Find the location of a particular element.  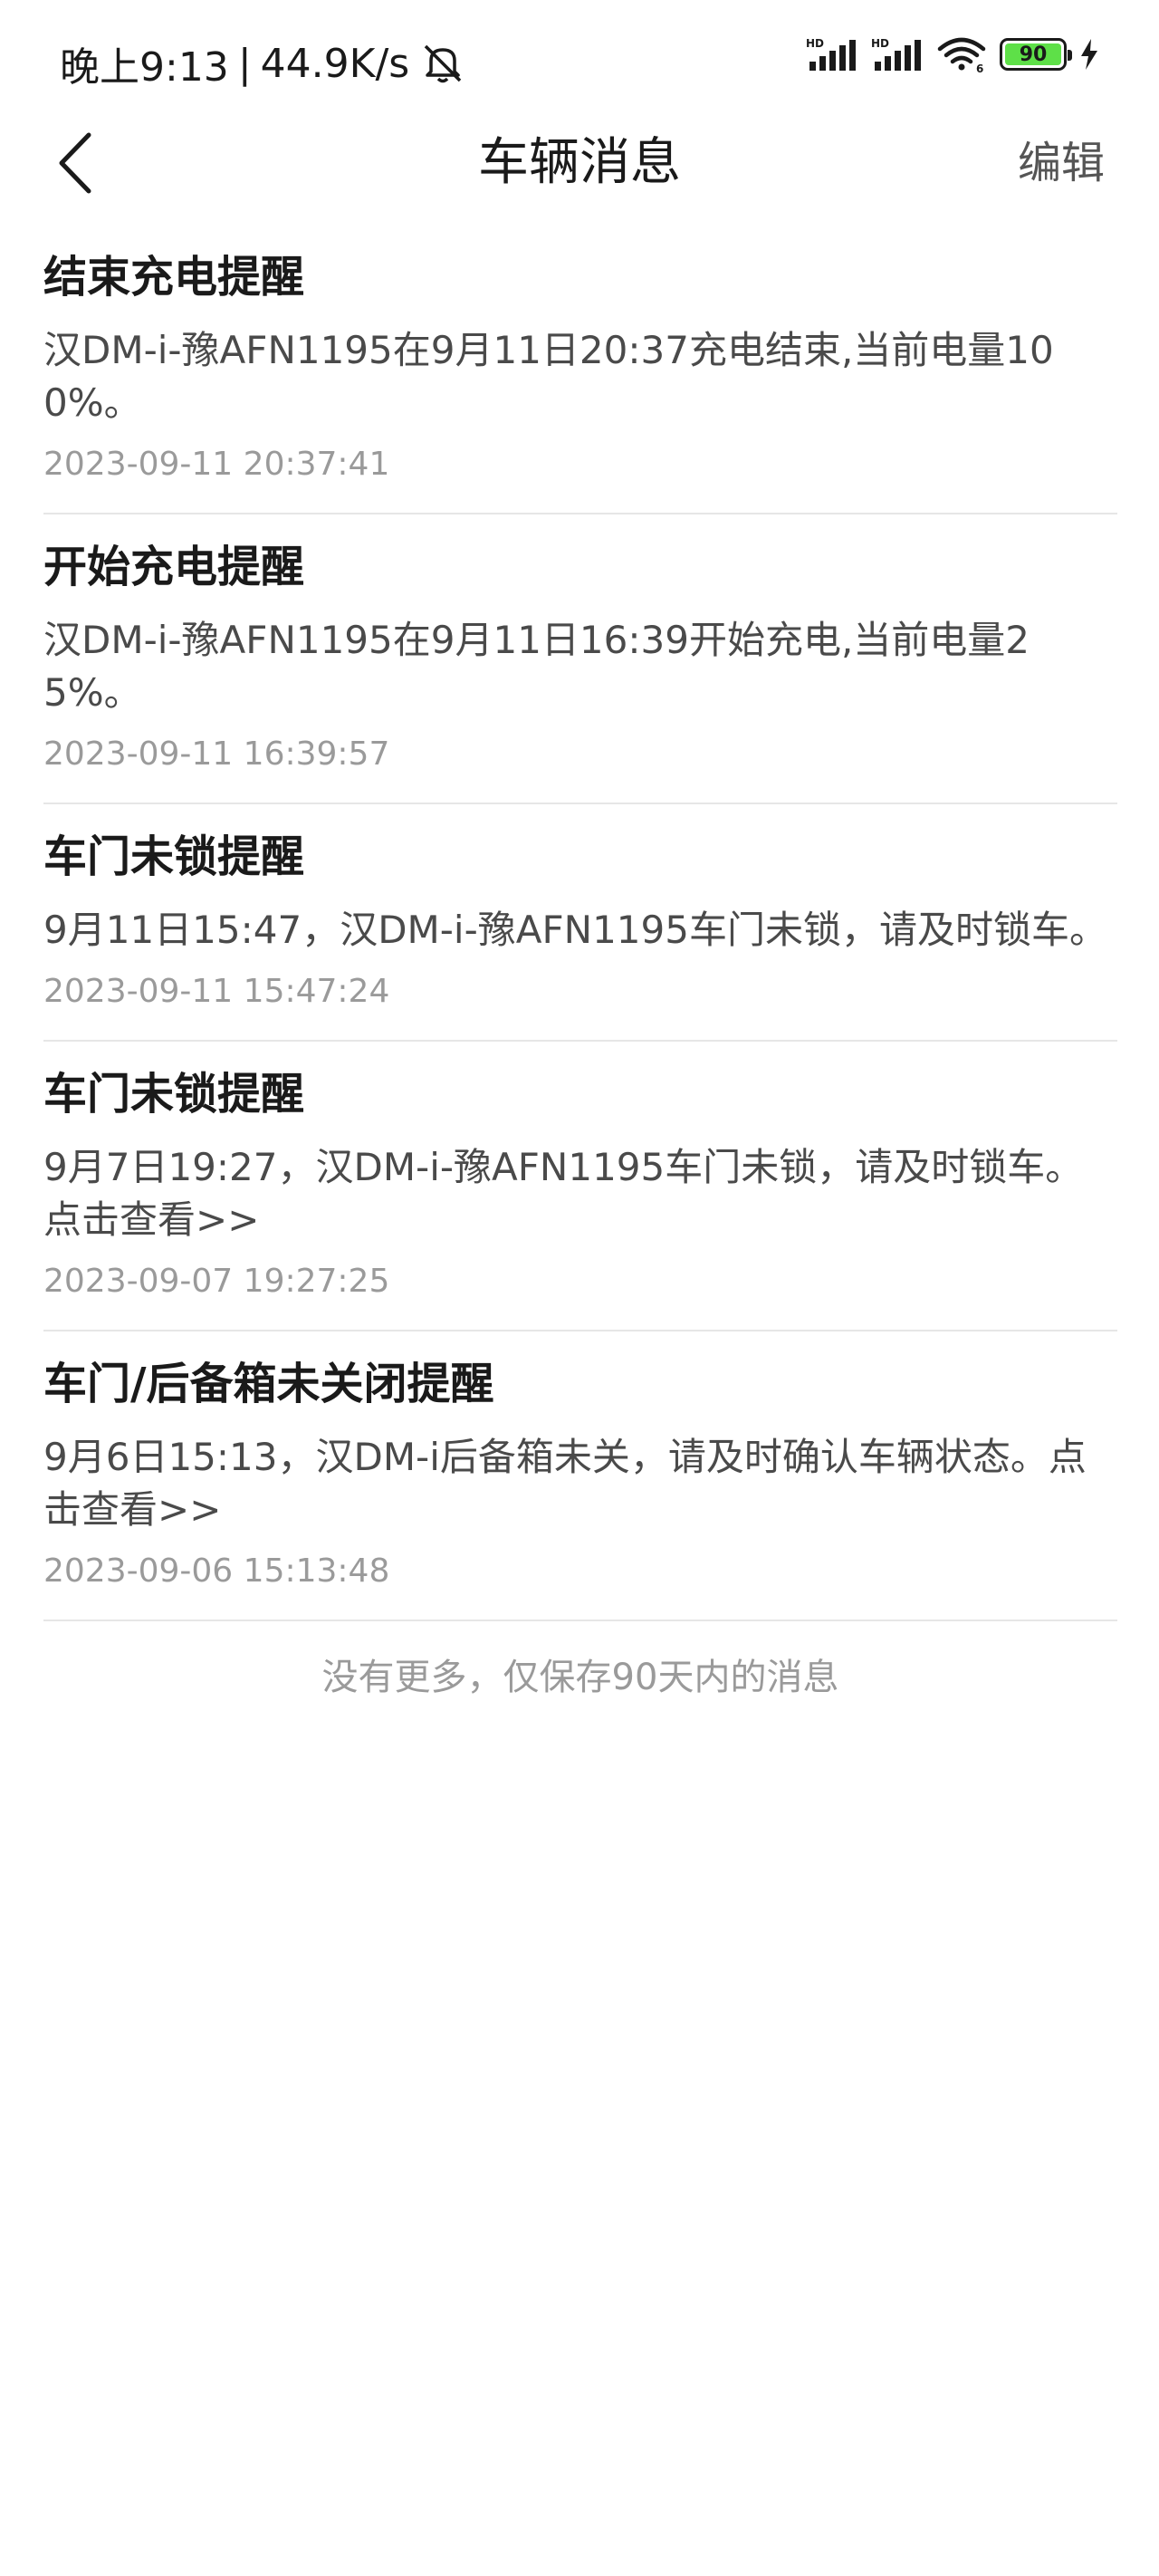

status-net-speed: 44.9K/s is located at coordinates (335, 63).